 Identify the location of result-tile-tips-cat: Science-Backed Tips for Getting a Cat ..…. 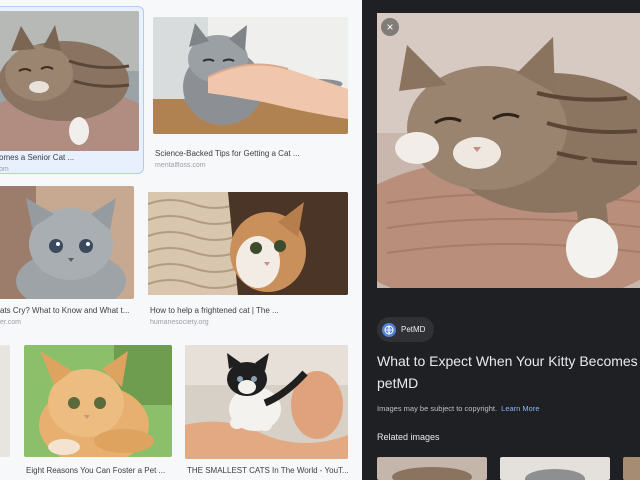
(250, 97).